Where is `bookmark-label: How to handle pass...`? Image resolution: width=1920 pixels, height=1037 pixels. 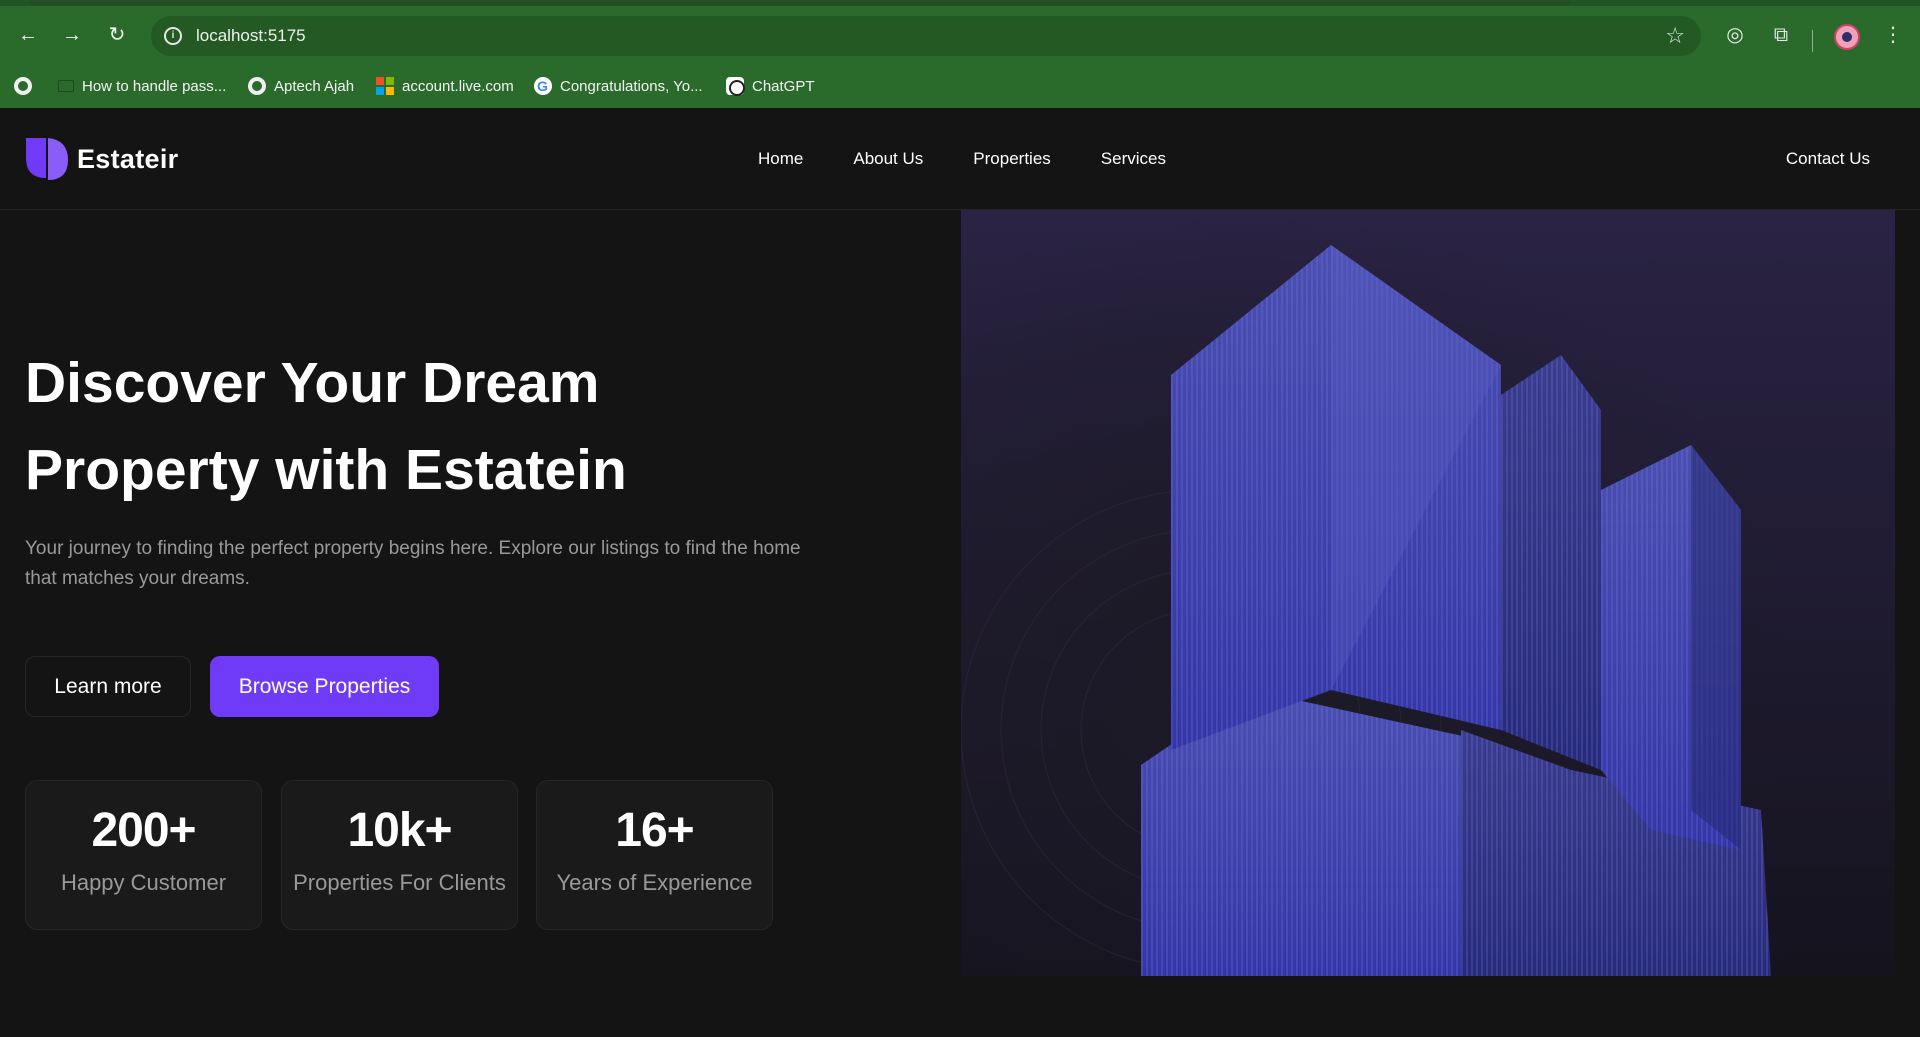
bookmark-label: How to handle pass... is located at coordinates (154, 86).